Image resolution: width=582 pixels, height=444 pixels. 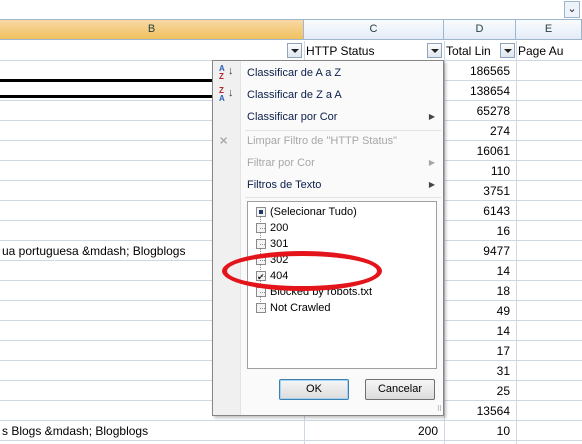 I want to click on ok-button: OK, so click(x=314, y=389).